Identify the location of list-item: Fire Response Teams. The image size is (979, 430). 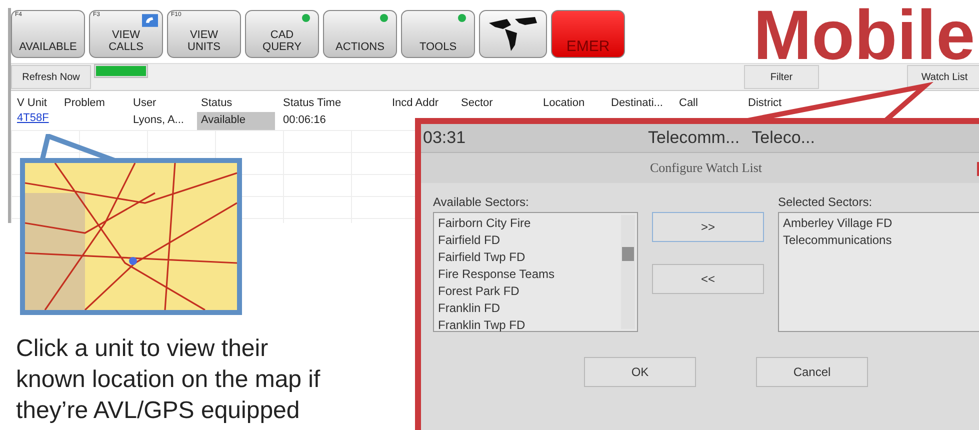
(496, 274).